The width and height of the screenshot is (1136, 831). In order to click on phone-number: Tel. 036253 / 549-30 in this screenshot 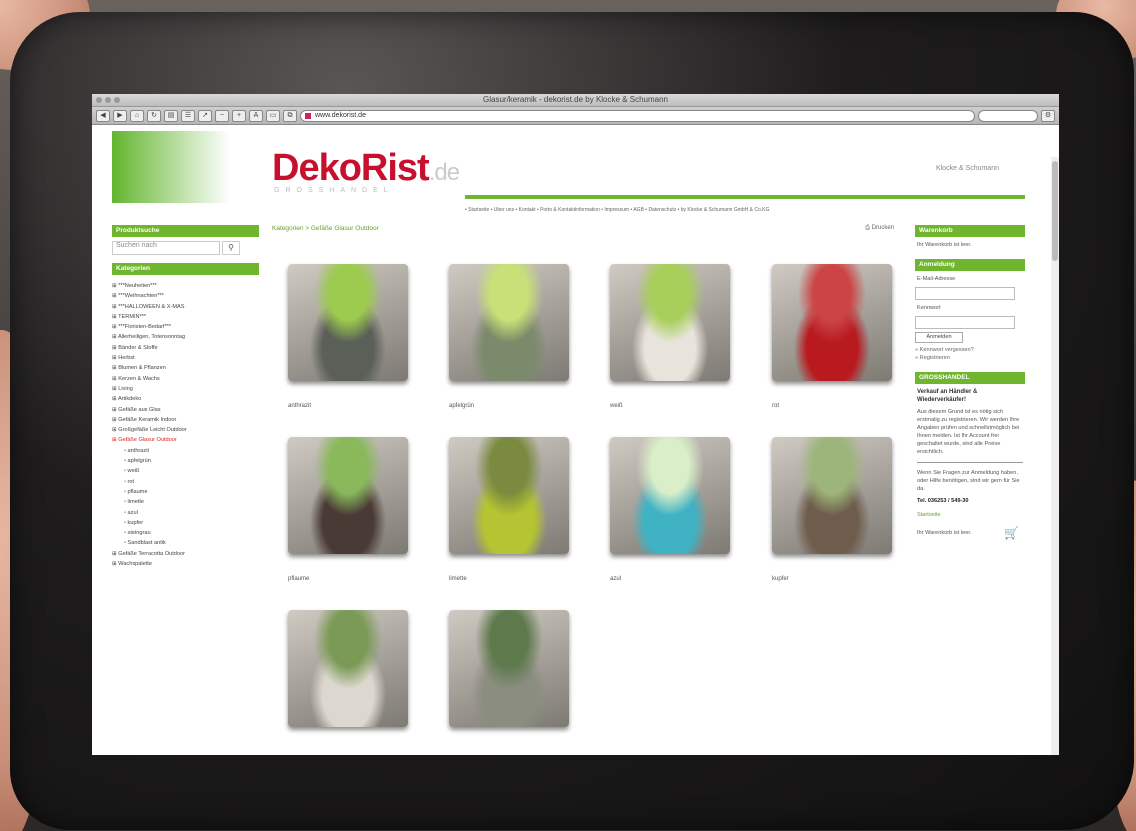, I will do `click(943, 501)`.